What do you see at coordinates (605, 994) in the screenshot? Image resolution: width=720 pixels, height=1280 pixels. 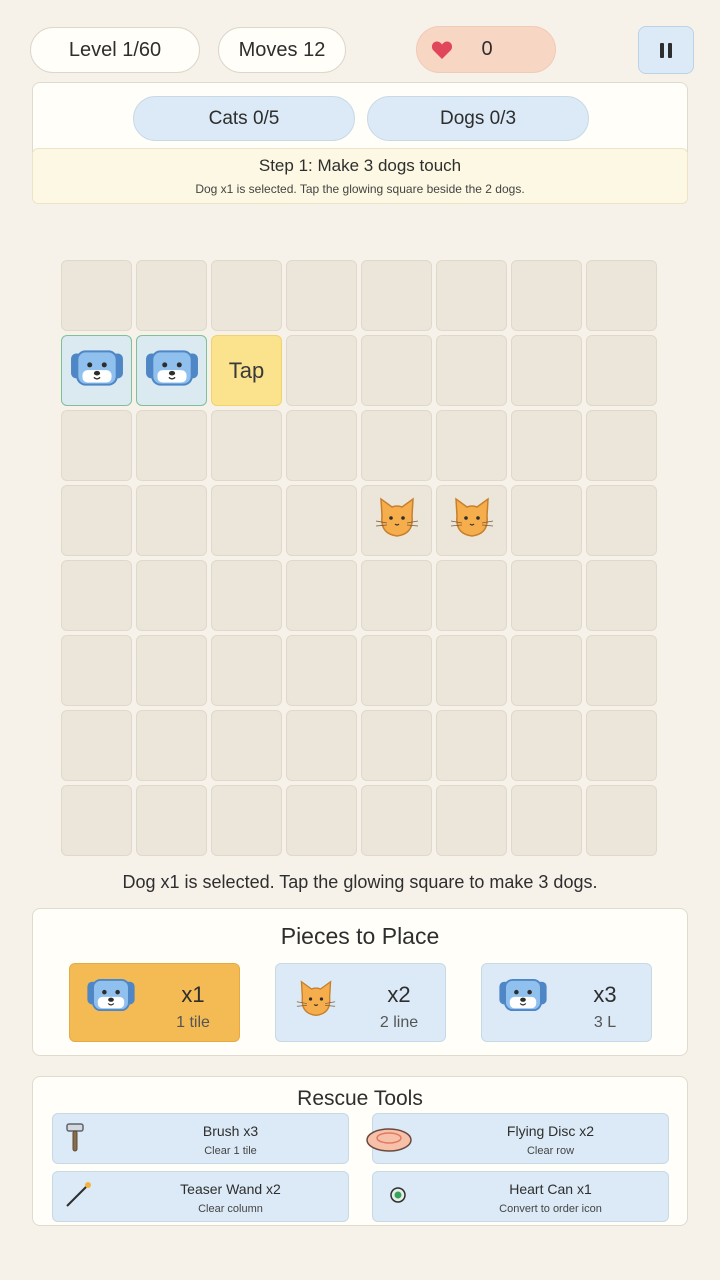 I see `piece-count: x3` at bounding box center [605, 994].